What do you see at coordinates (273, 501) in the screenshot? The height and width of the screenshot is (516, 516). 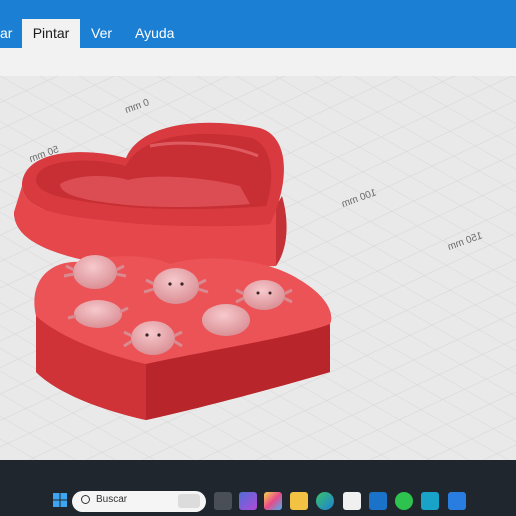 I see `paint-icon` at bounding box center [273, 501].